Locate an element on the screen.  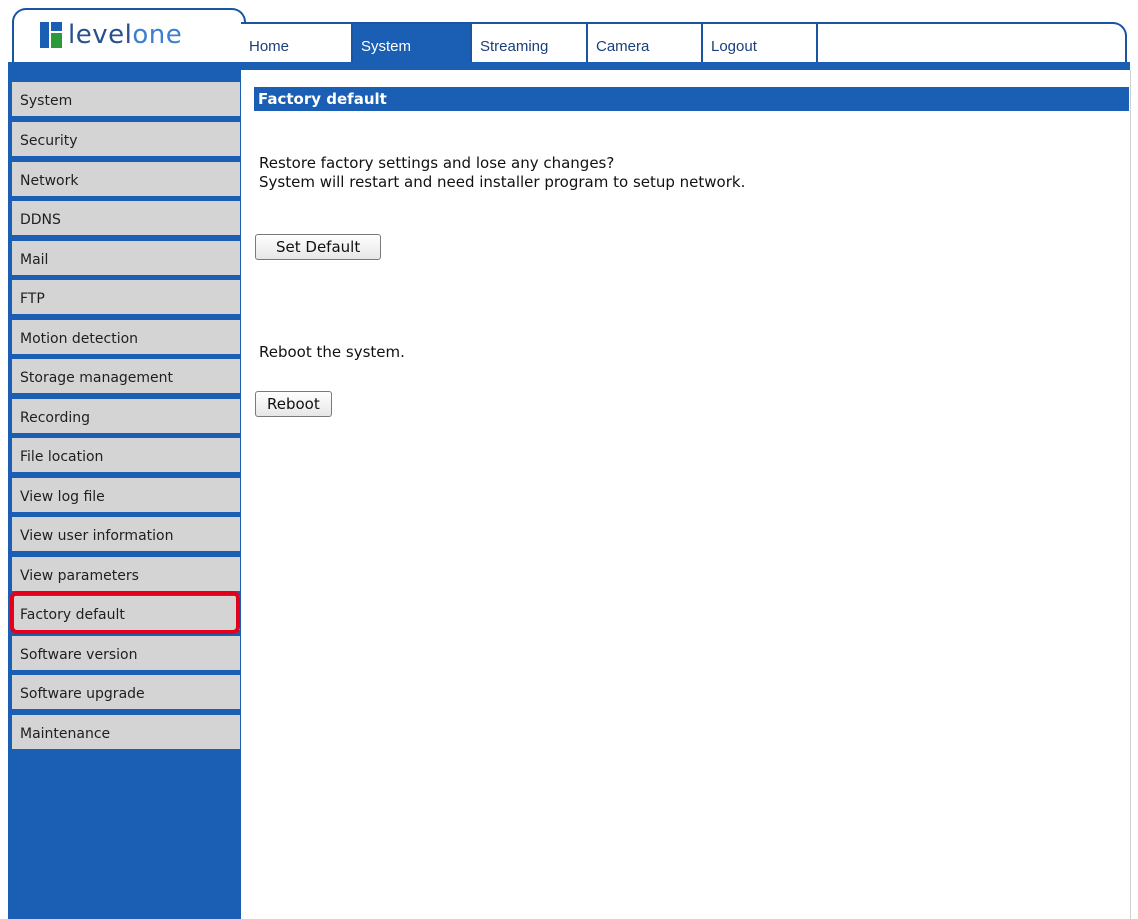
sidebar-item-ftp: FTP is located at coordinates (126, 298).